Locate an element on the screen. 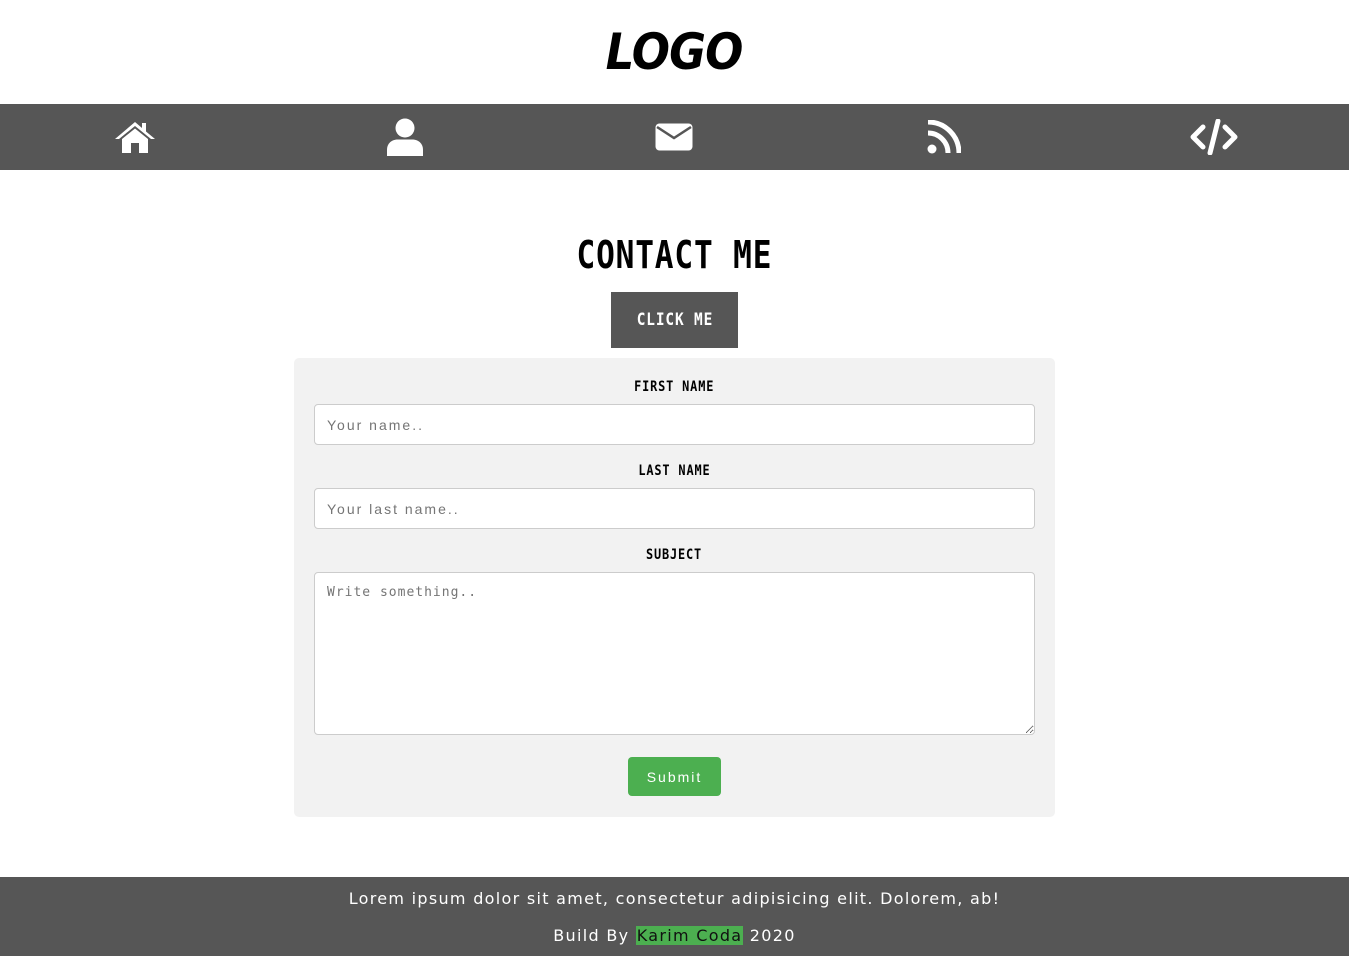  footer-credit: Build By Karim Coda 2020 is located at coordinates (674, 936).